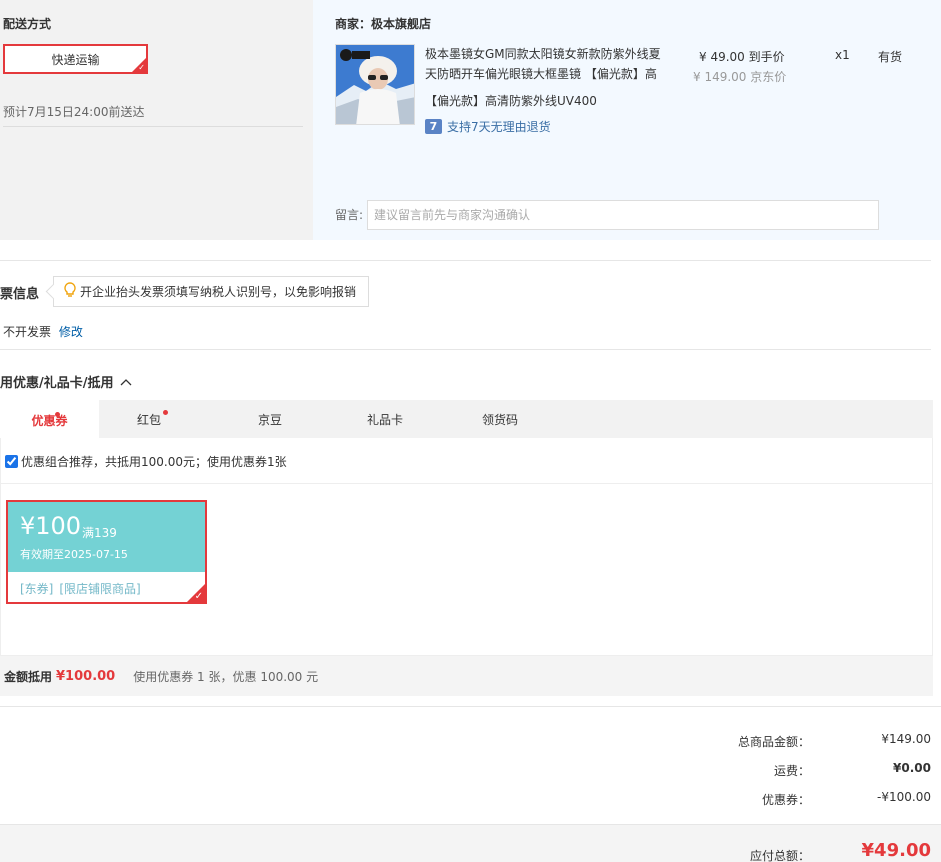 The height and width of the screenshot is (862, 941). What do you see at coordinates (383, 24) in the screenshot?
I see `shop-title: 商家：极本旗舰店` at bounding box center [383, 24].